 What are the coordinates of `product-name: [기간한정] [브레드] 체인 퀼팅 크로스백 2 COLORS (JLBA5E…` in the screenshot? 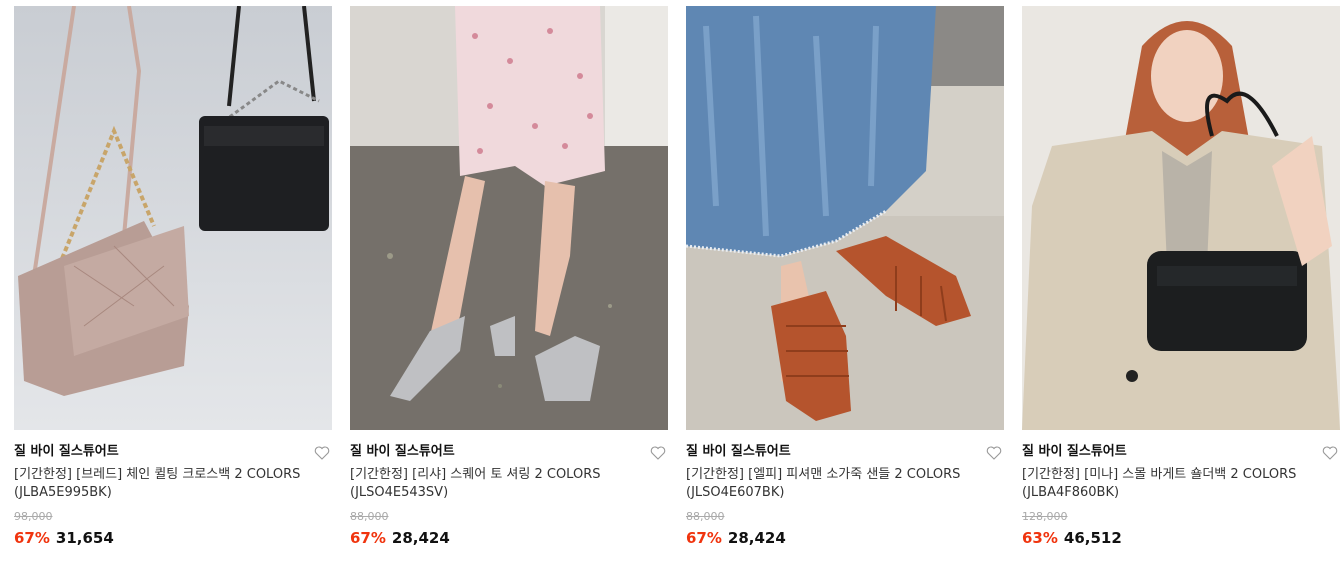 It's located at (164, 484).